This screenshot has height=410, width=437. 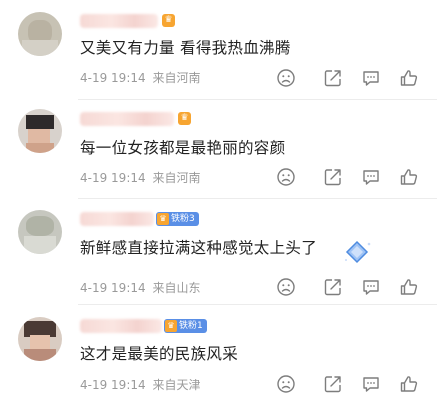 I want to click on comment-location: 来自山东, so click(x=176, y=288).